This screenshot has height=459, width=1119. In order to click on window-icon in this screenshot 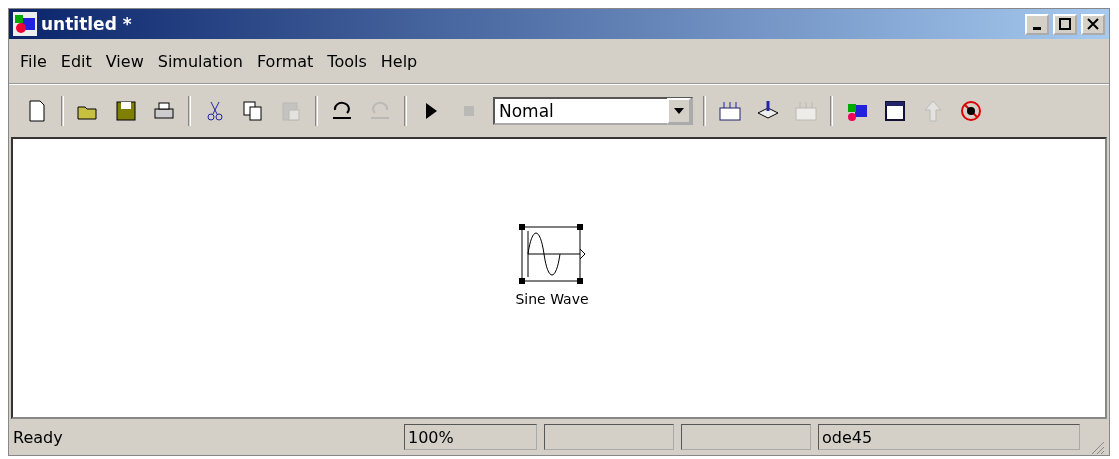, I will do `click(895, 111)`.